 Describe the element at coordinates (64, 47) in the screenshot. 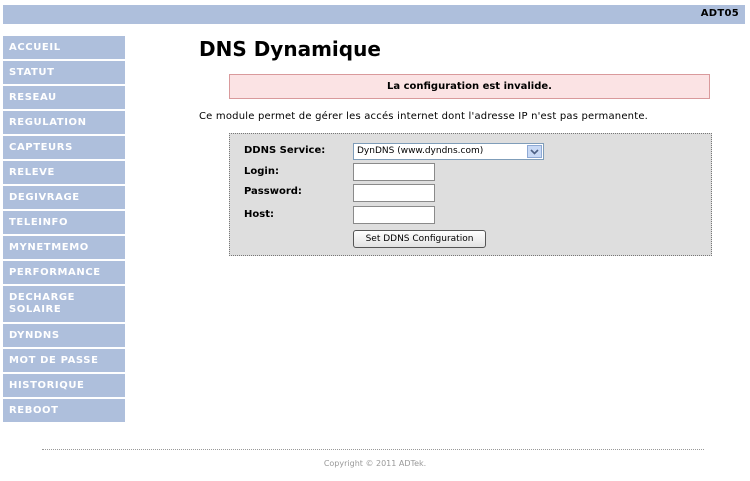

I see `sidebar-item-accueil: ACCUEIL` at that location.